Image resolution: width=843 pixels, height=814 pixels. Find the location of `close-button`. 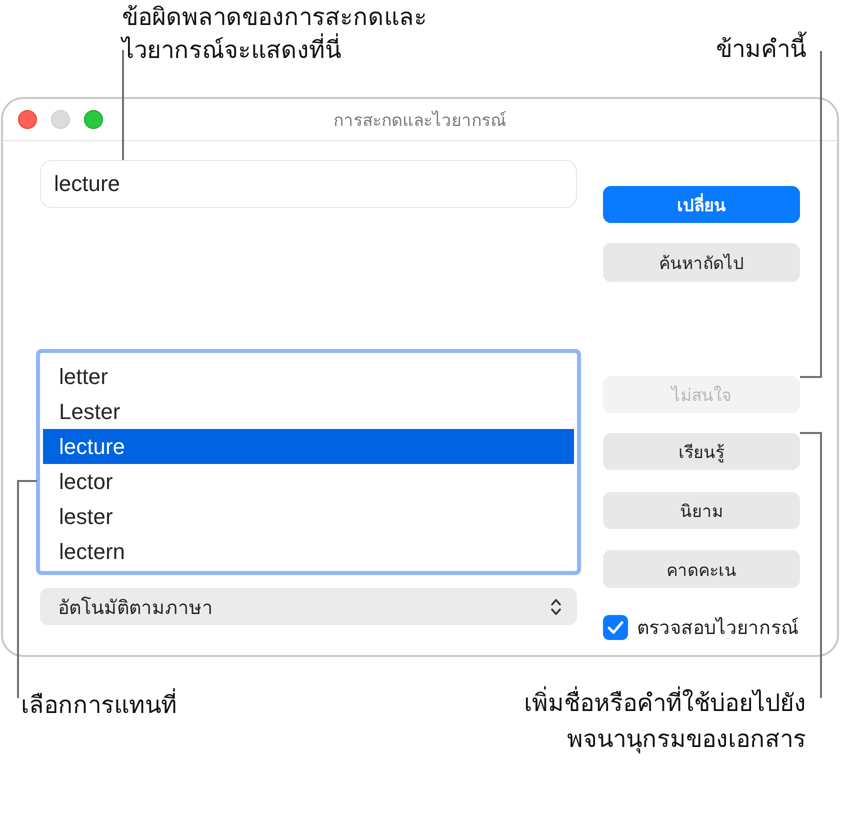

close-button is located at coordinates (27, 119).